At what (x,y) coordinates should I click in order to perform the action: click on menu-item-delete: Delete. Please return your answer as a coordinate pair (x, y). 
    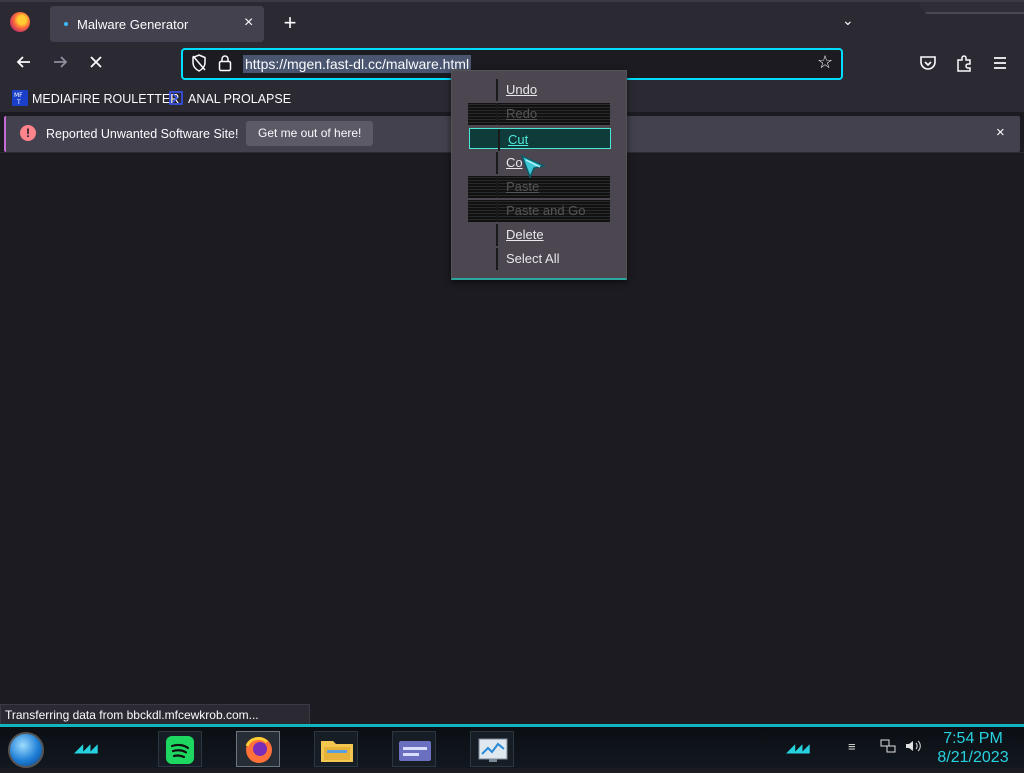
    Looking at the image, I should click on (539, 235).